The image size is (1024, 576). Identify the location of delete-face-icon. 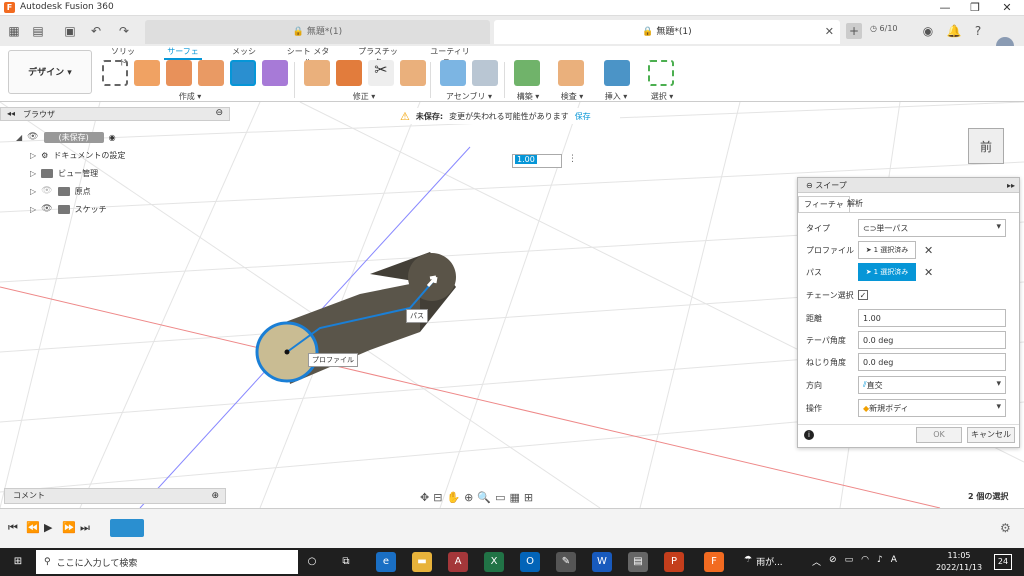
(349, 73).